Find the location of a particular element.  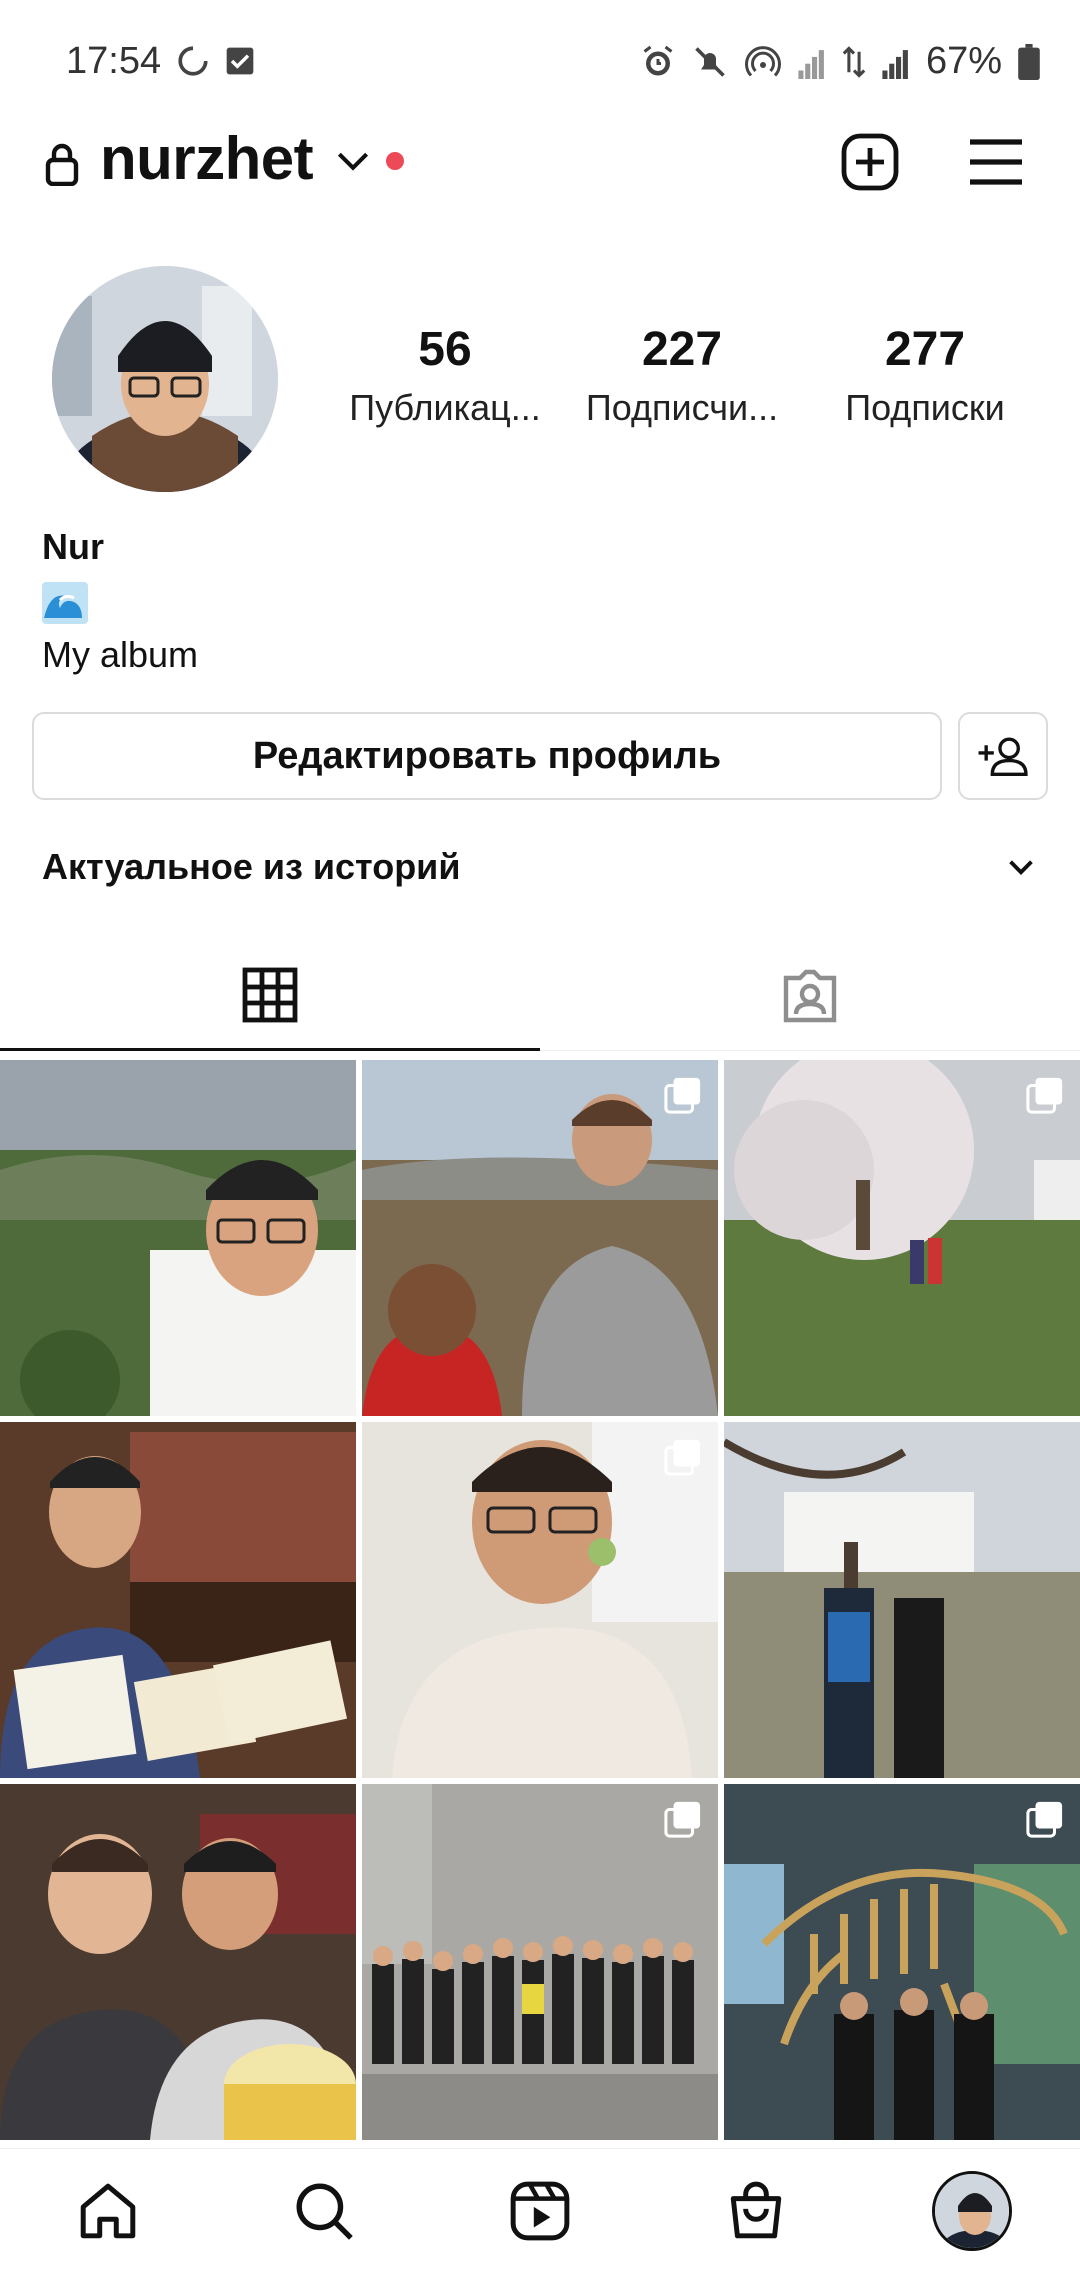

hotspot-icon is located at coordinates (762, 61).